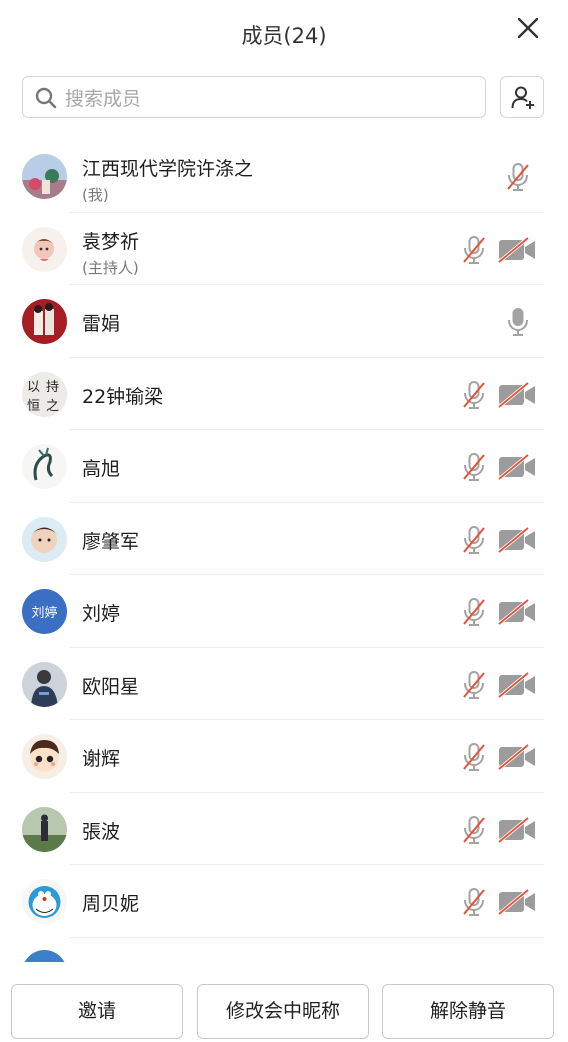 This screenshot has height=1042, width=568. What do you see at coordinates (111, 904) in the screenshot?
I see `member-name: 周贝妮` at bounding box center [111, 904].